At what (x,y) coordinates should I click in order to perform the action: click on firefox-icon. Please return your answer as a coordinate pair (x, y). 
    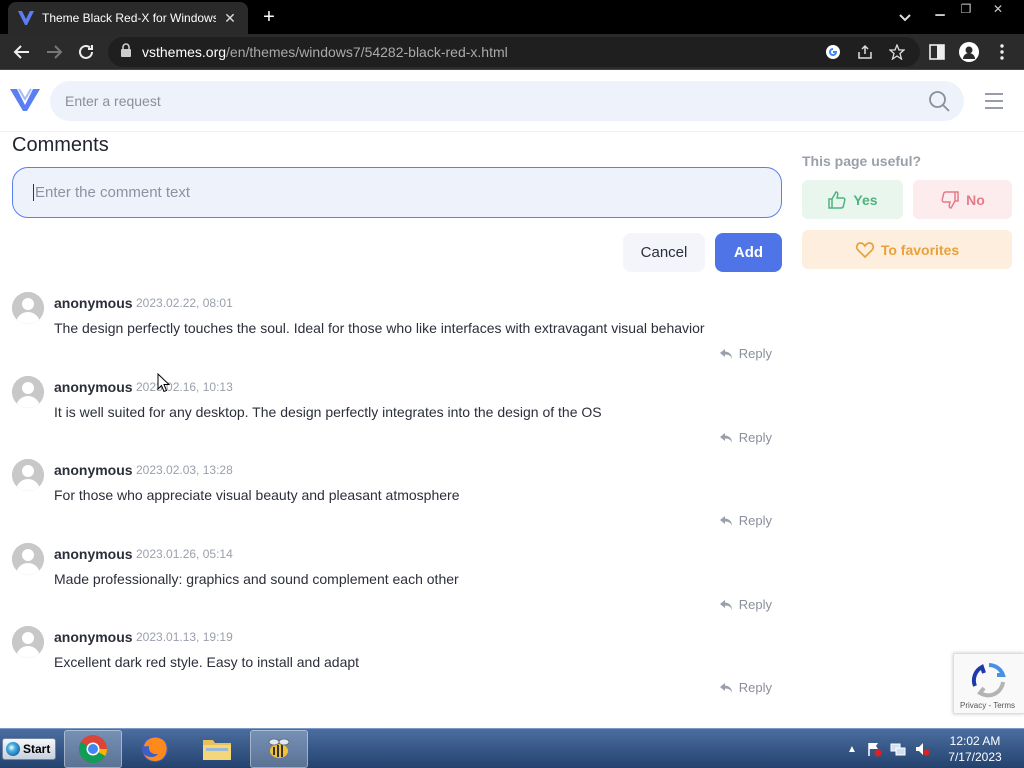
    Looking at the image, I should click on (155, 749).